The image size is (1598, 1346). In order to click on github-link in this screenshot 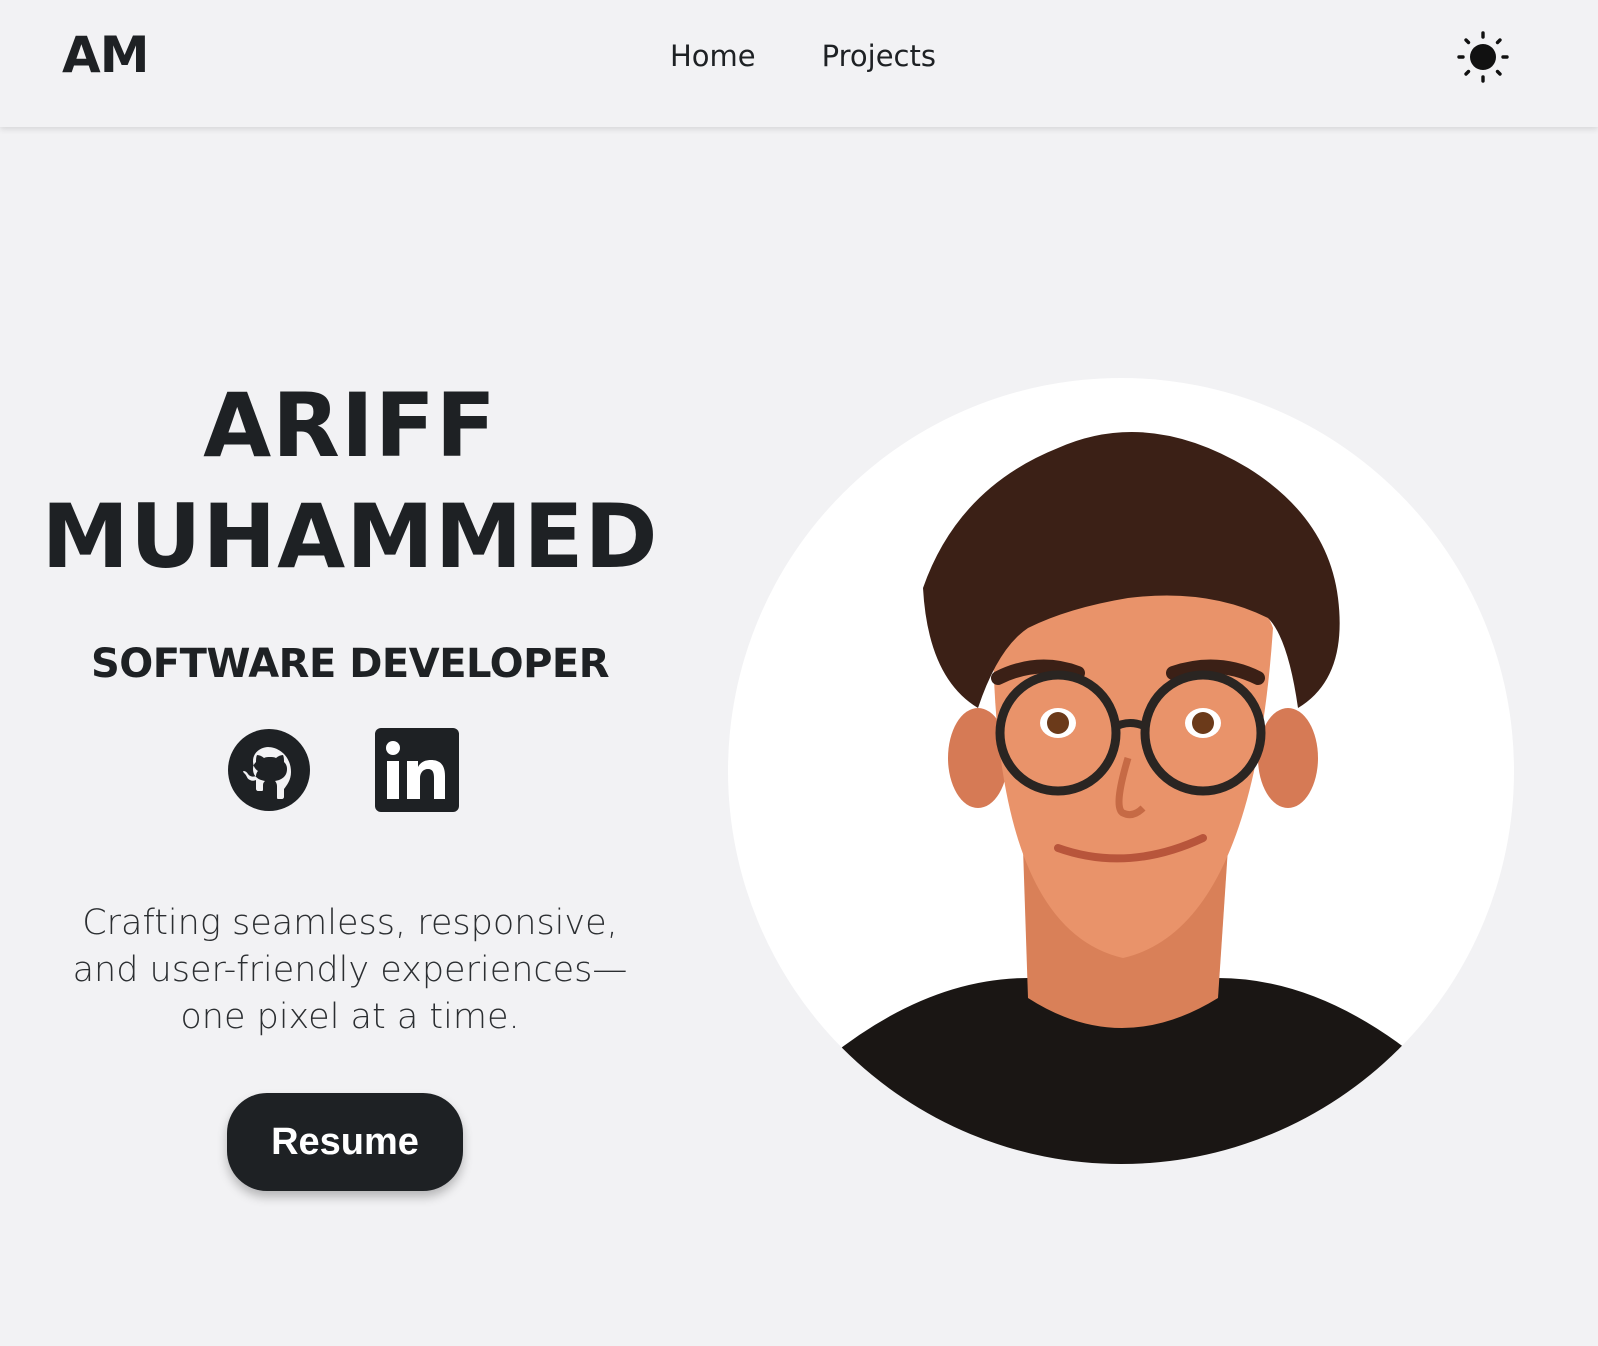, I will do `click(269, 770)`.